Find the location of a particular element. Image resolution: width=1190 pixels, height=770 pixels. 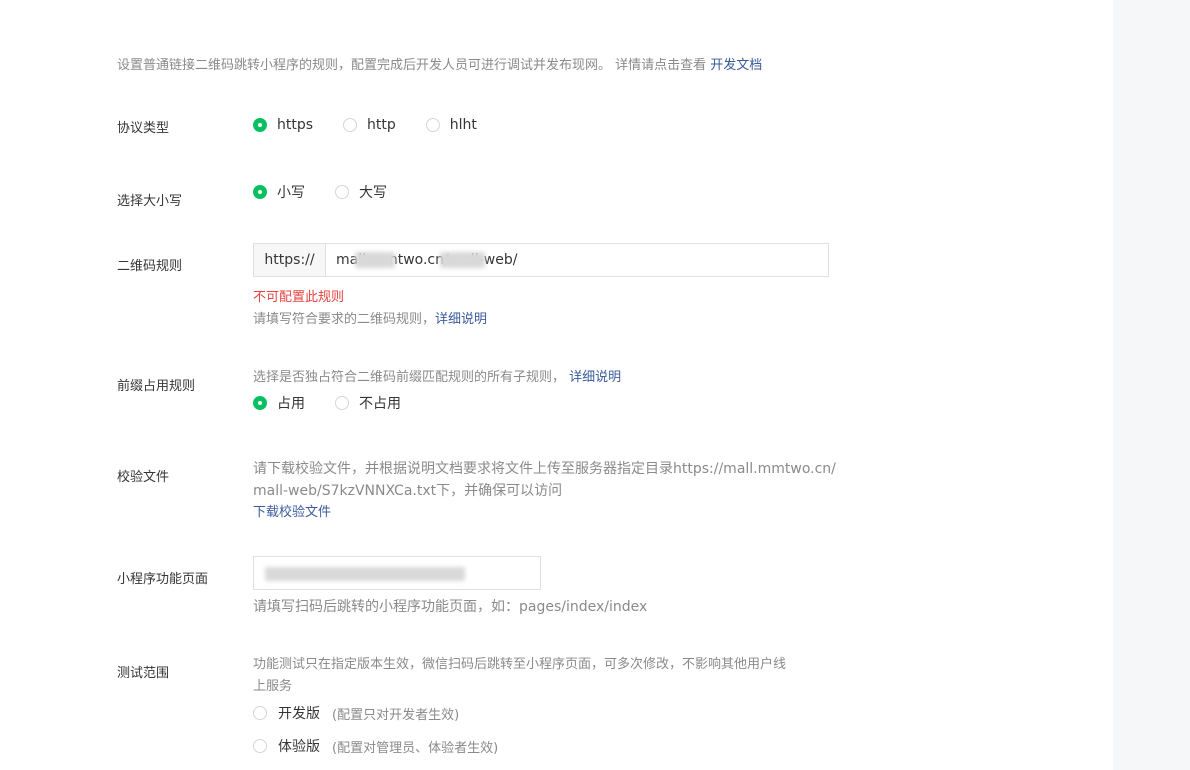

qr-rule-input is located at coordinates (577, 260).